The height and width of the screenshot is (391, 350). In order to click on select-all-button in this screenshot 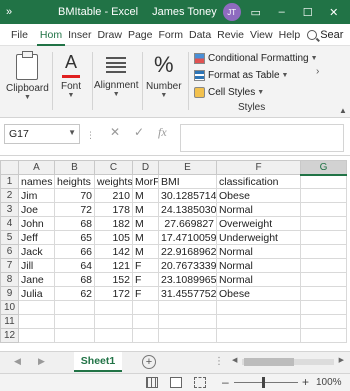, I will do `click(9, 167)`.